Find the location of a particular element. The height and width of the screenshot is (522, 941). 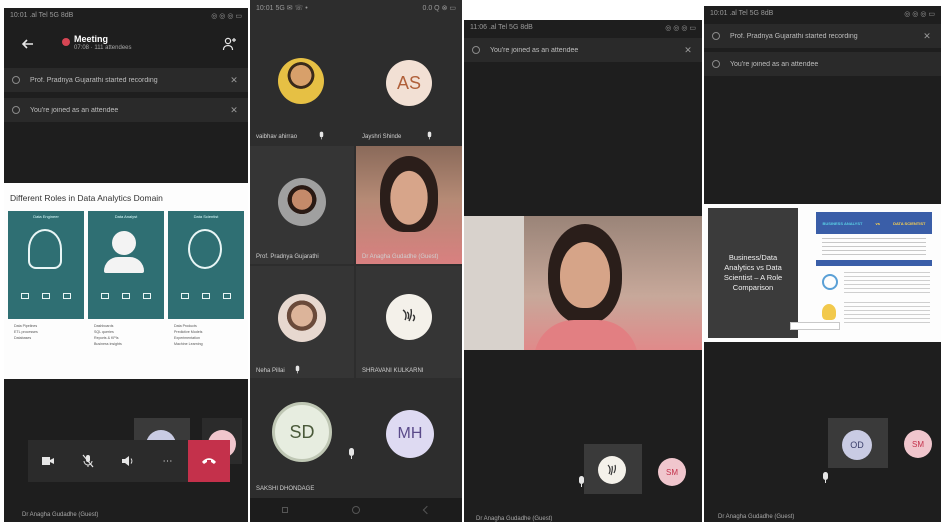

scientist-icon is located at coordinates (205, 249).